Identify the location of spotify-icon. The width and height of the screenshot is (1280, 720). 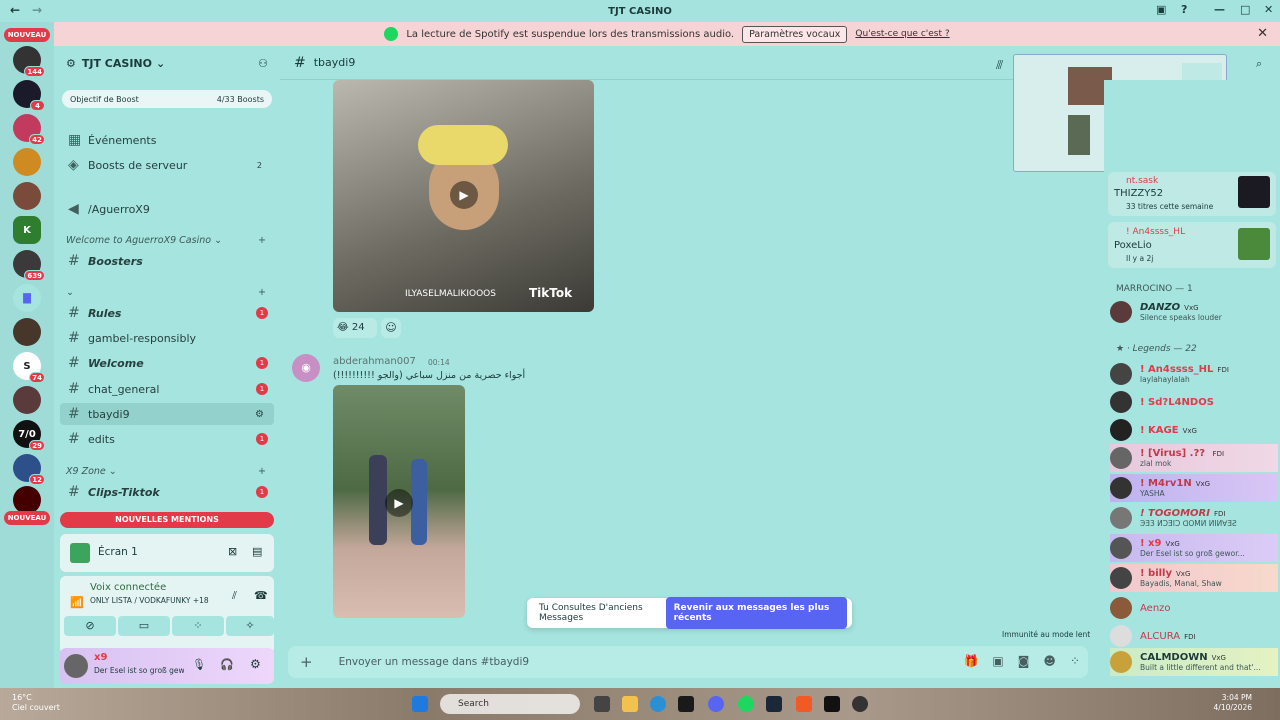
(746, 704).